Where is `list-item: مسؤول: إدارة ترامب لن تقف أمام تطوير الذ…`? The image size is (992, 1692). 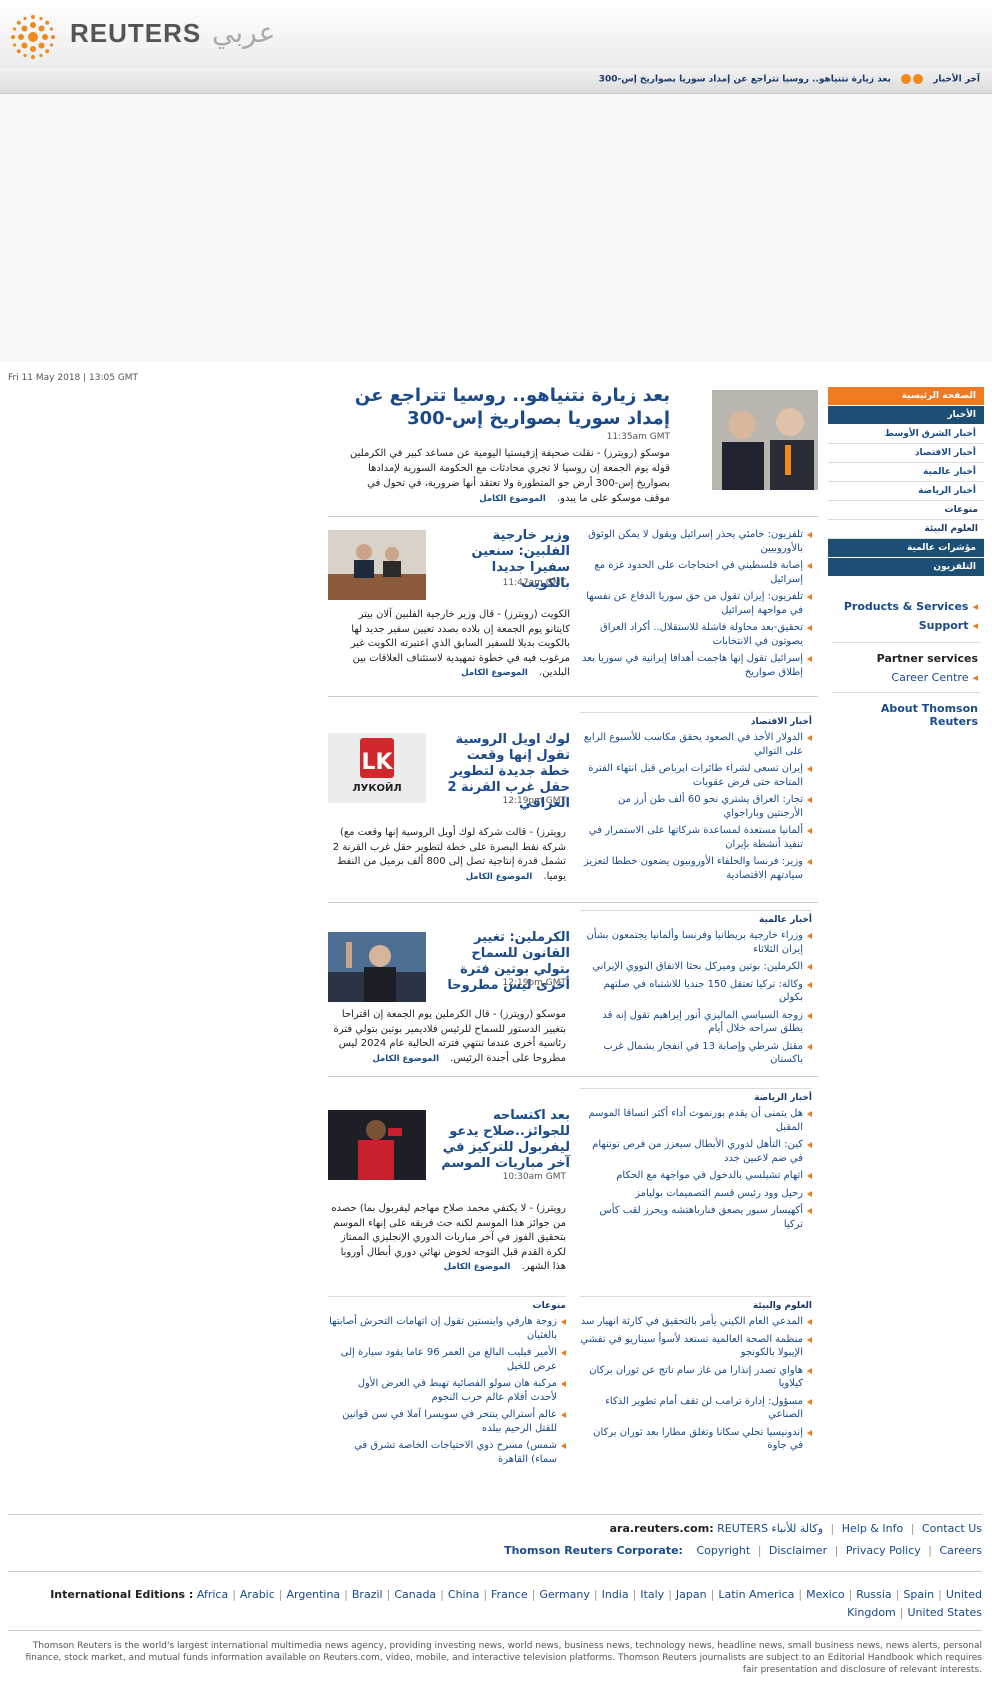
list-item: مسؤول: إدارة ترامب لن تقف أمام تطوير الذ… is located at coordinates (696, 1408).